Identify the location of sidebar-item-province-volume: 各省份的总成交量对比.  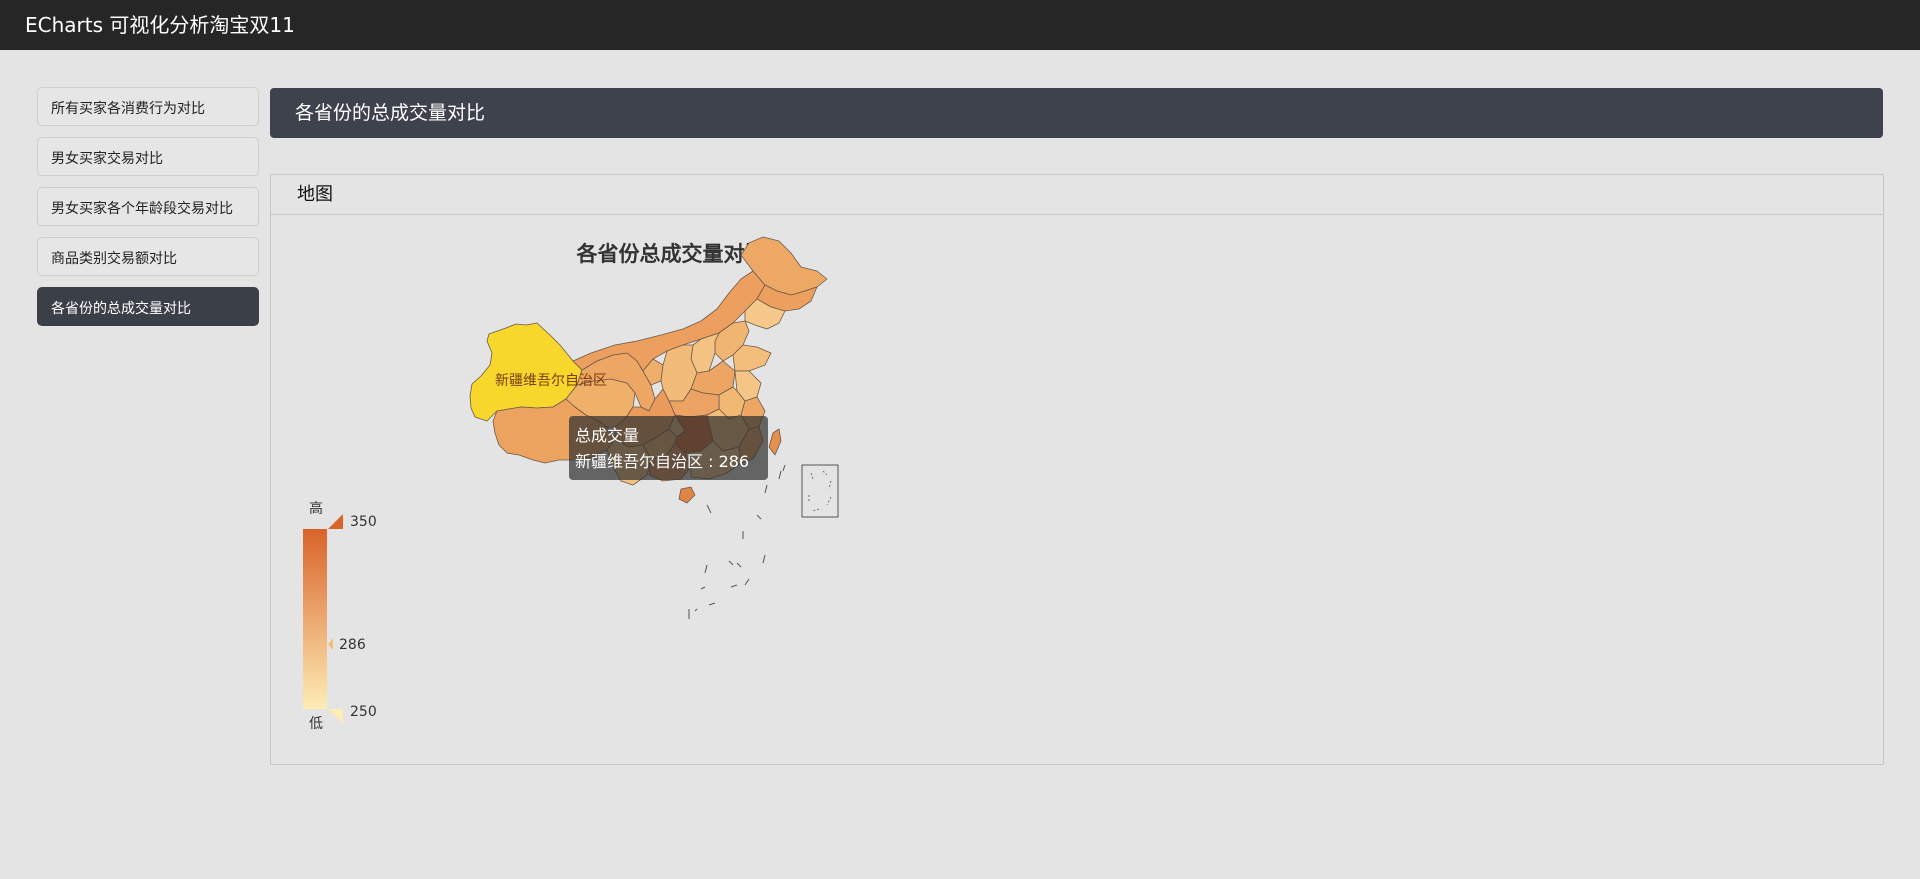
(148, 306).